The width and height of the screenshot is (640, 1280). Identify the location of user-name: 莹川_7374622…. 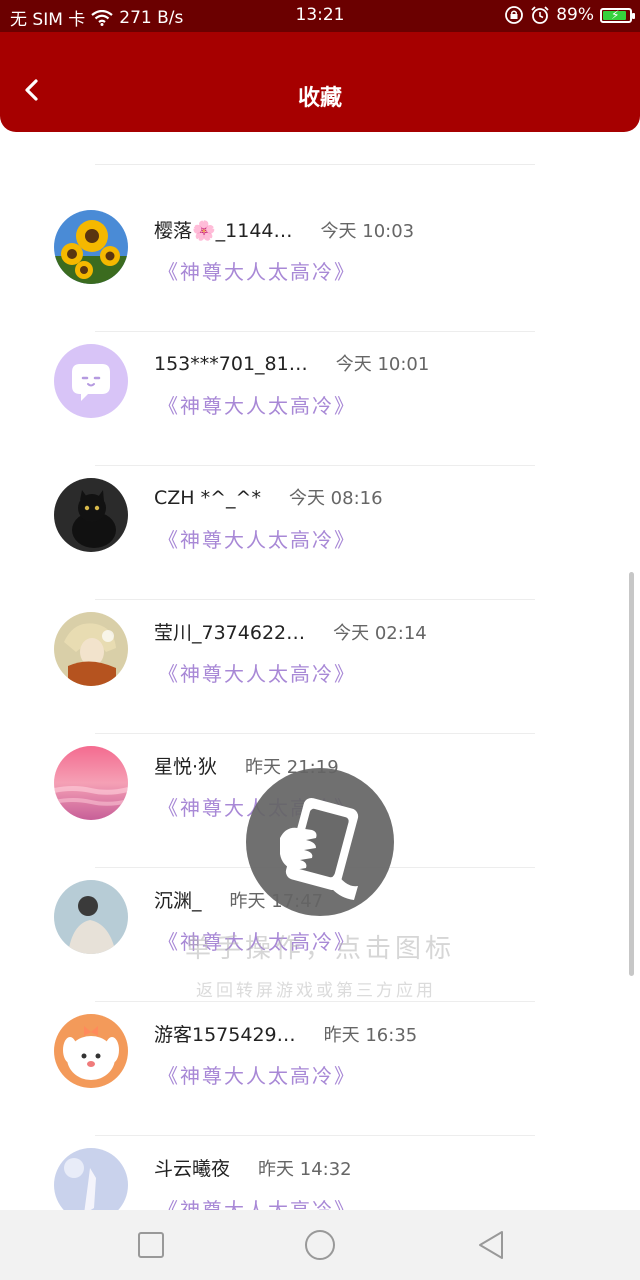
(230, 633).